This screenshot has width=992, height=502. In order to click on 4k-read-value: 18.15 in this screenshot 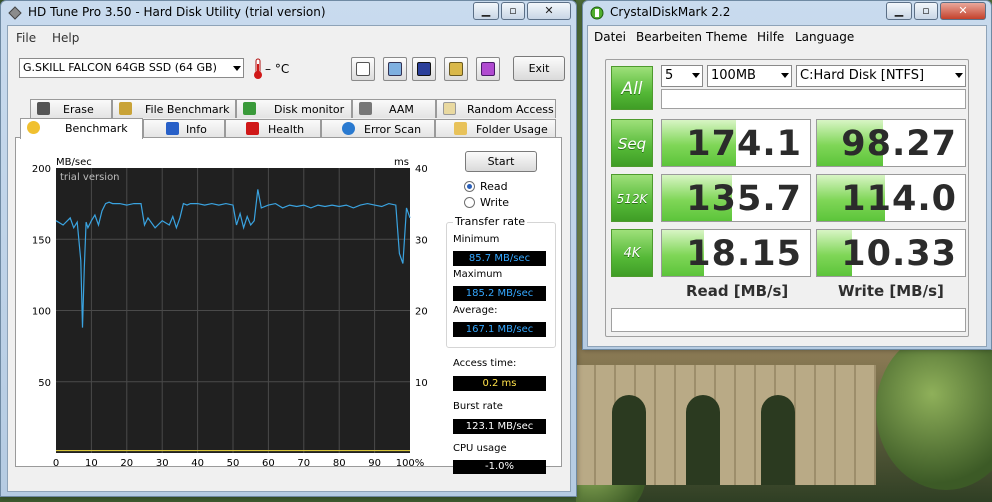, I will do `click(744, 254)`.